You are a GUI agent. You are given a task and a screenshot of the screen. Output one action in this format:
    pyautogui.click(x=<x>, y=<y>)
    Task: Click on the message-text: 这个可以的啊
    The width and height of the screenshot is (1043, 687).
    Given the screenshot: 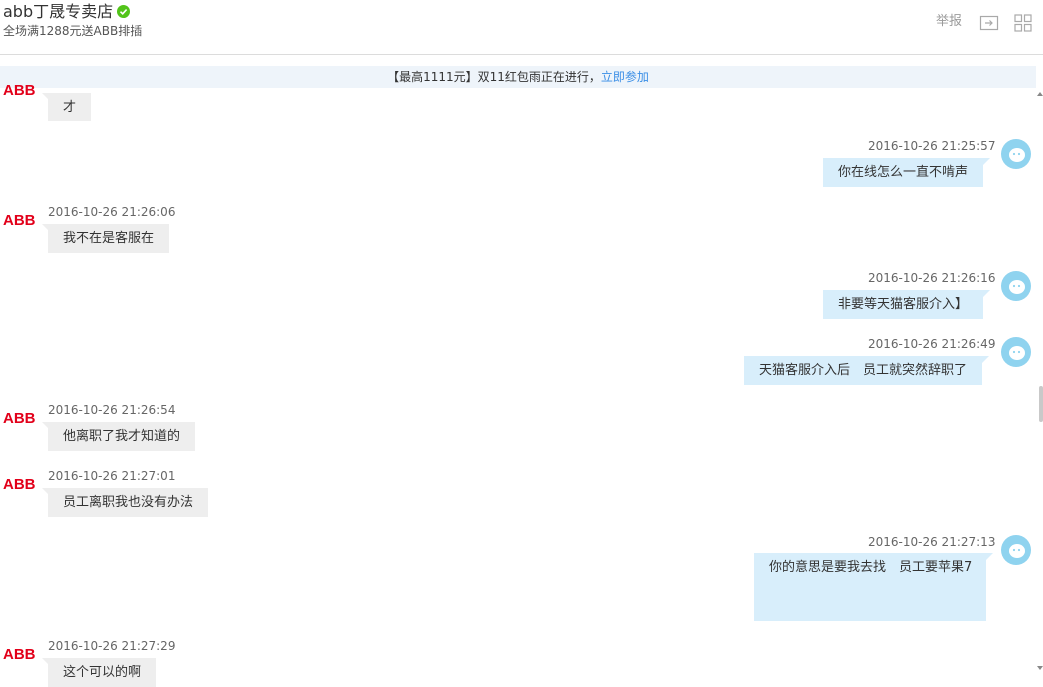 What is the action you would take?
    pyautogui.click(x=99, y=672)
    